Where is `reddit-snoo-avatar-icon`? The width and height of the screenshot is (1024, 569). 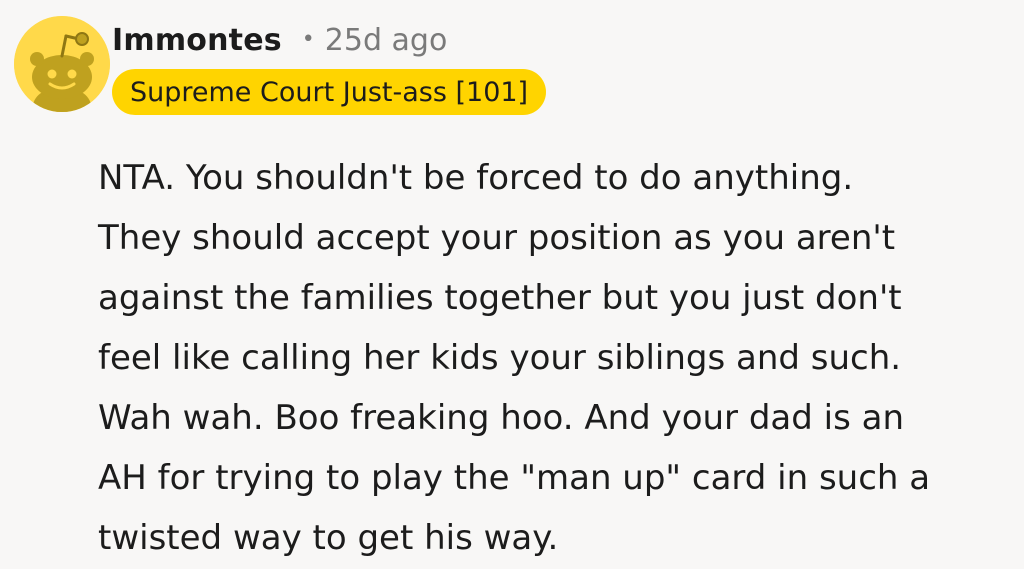 reddit-snoo-avatar-icon is located at coordinates (62, 64).